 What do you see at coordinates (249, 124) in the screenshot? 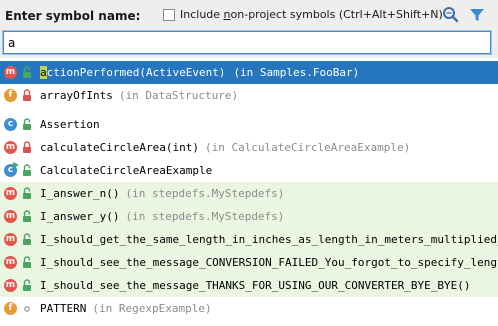
I see `result-row: c Assertion` at bounding box center [249, 124].